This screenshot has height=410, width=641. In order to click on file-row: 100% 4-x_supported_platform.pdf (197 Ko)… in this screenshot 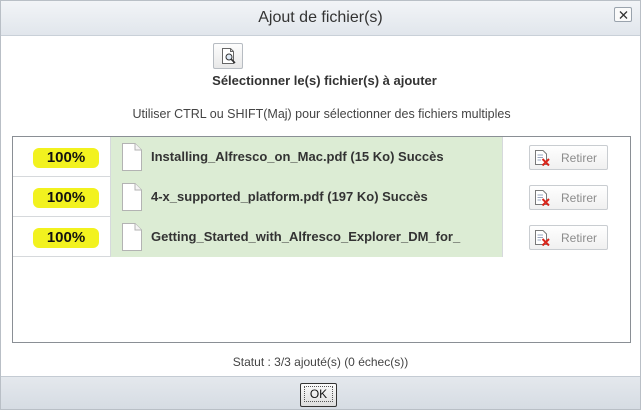, I will do `click(321, 197)`.